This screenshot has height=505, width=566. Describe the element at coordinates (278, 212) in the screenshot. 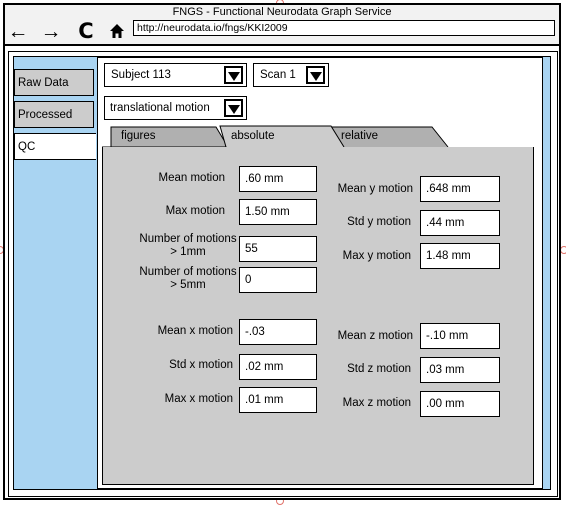

I see `max-motion-value: 1.50 mm` at that location.